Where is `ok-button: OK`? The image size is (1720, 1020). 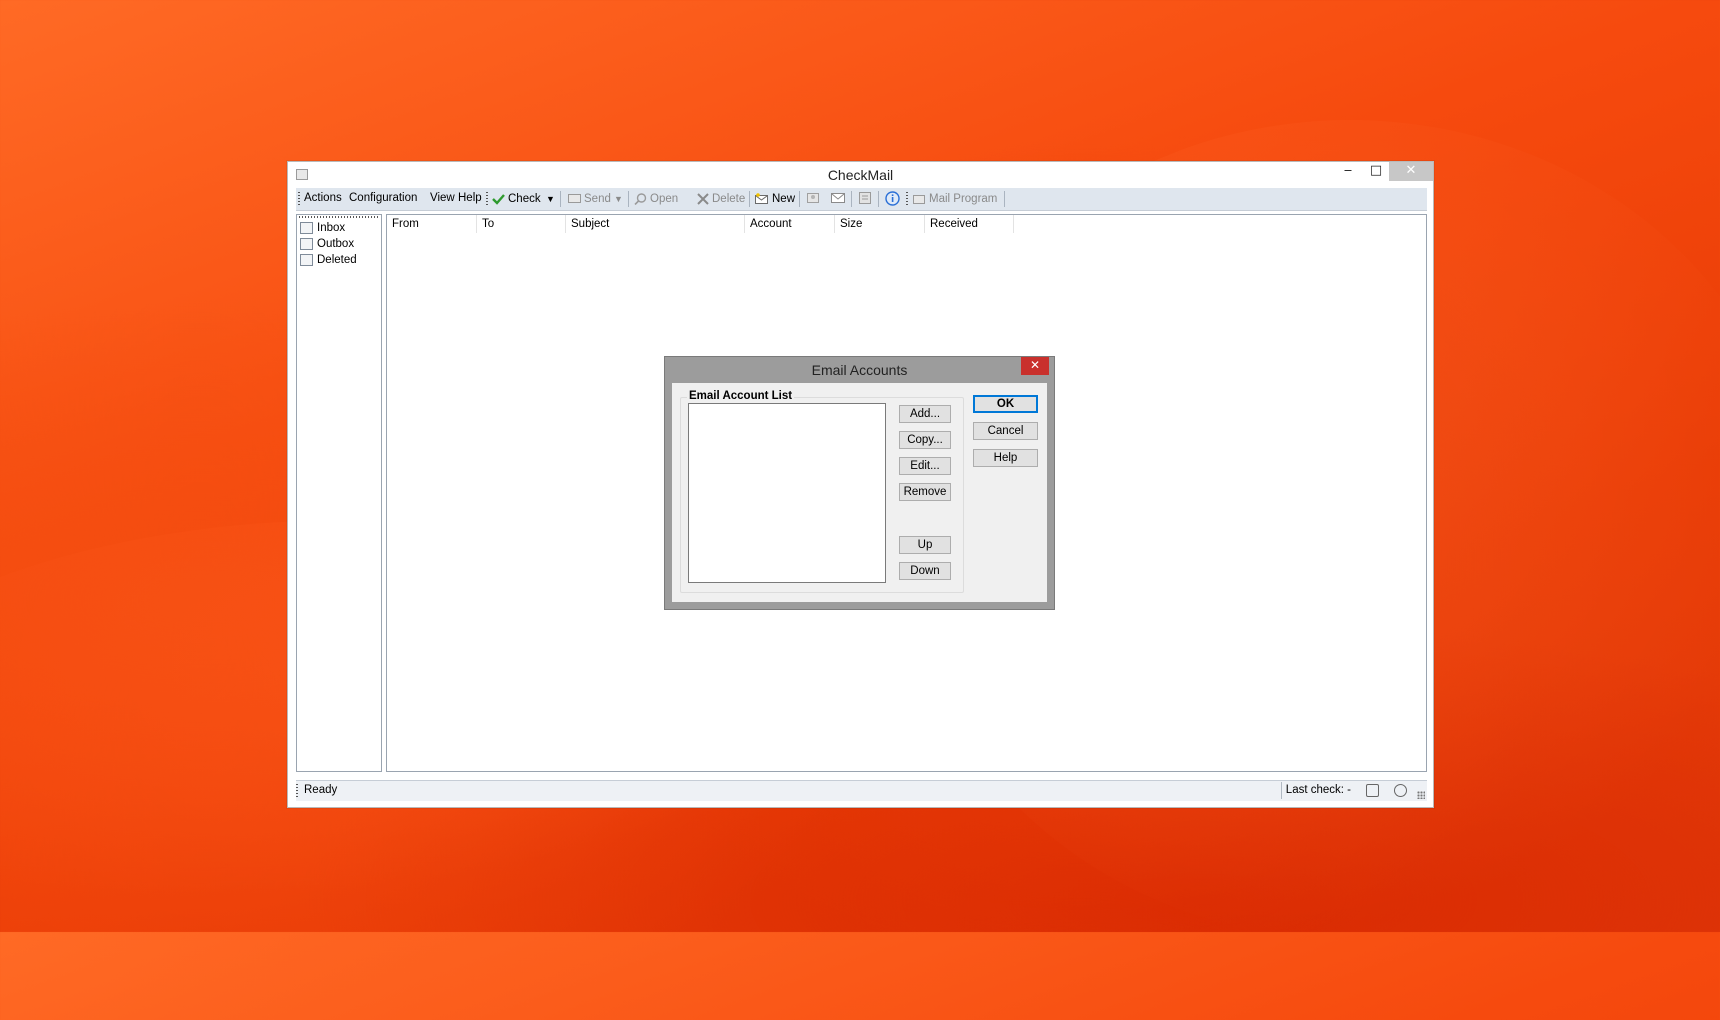
ok-button: OK is located at coordinates (1005, 404).